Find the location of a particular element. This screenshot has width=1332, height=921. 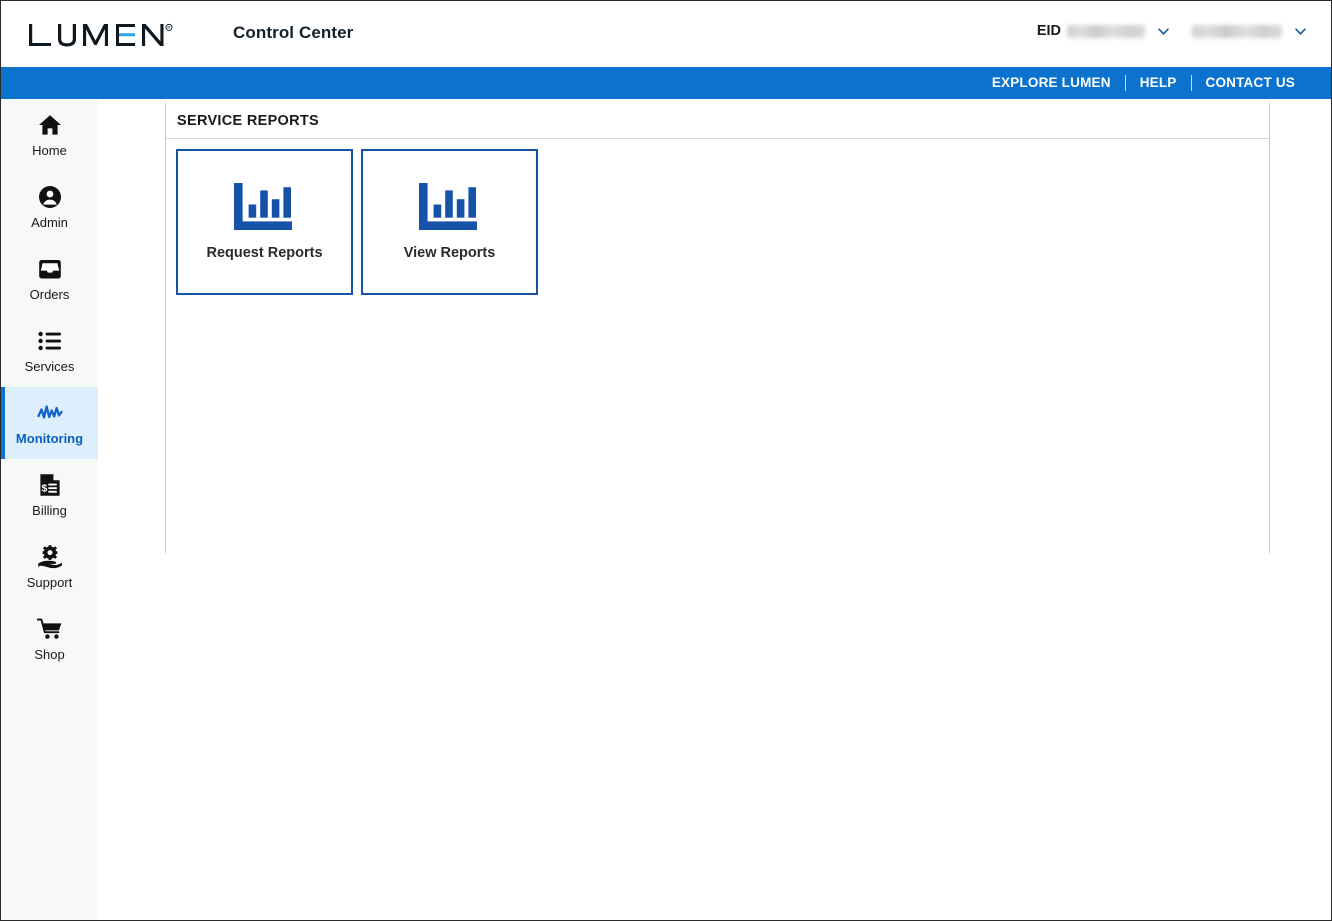

eid-value-redacted is located at coordinates (1106, 31).